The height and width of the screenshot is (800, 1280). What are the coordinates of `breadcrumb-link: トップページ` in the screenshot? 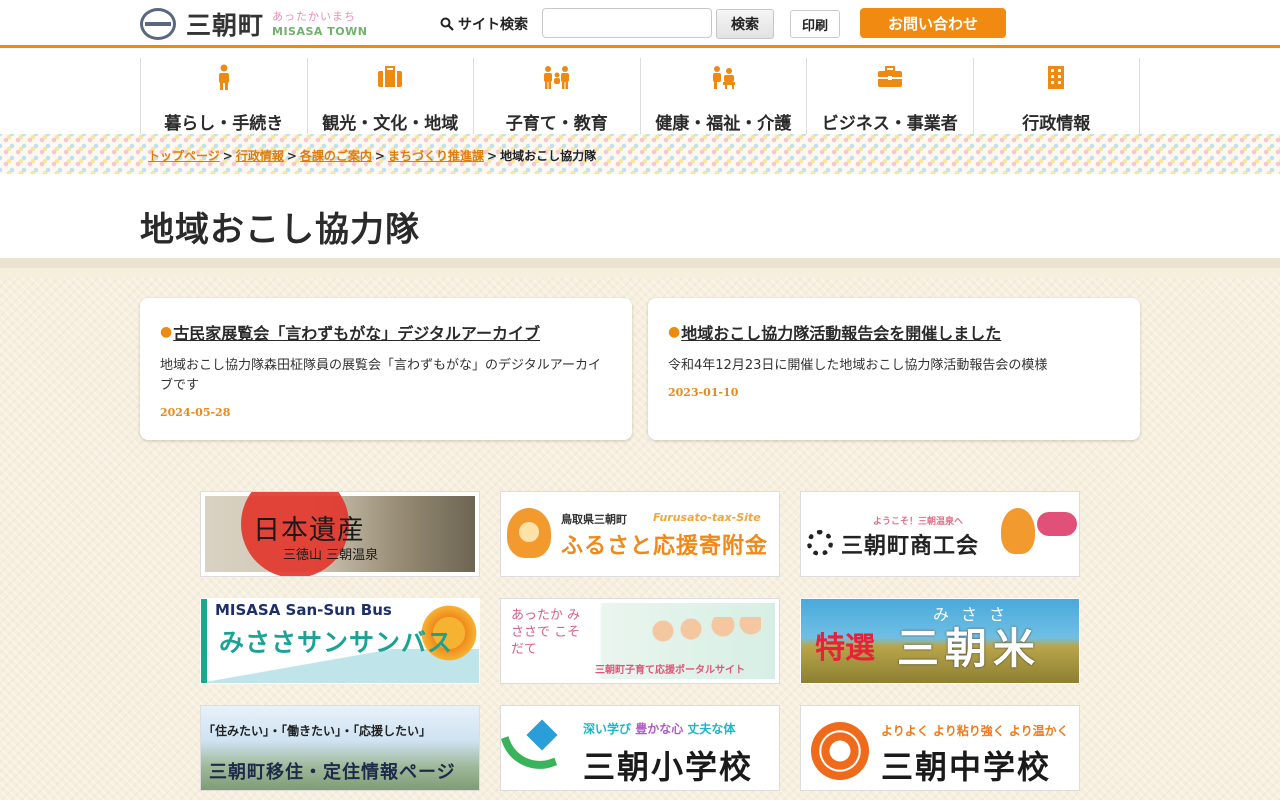 It's located at (184, 156).